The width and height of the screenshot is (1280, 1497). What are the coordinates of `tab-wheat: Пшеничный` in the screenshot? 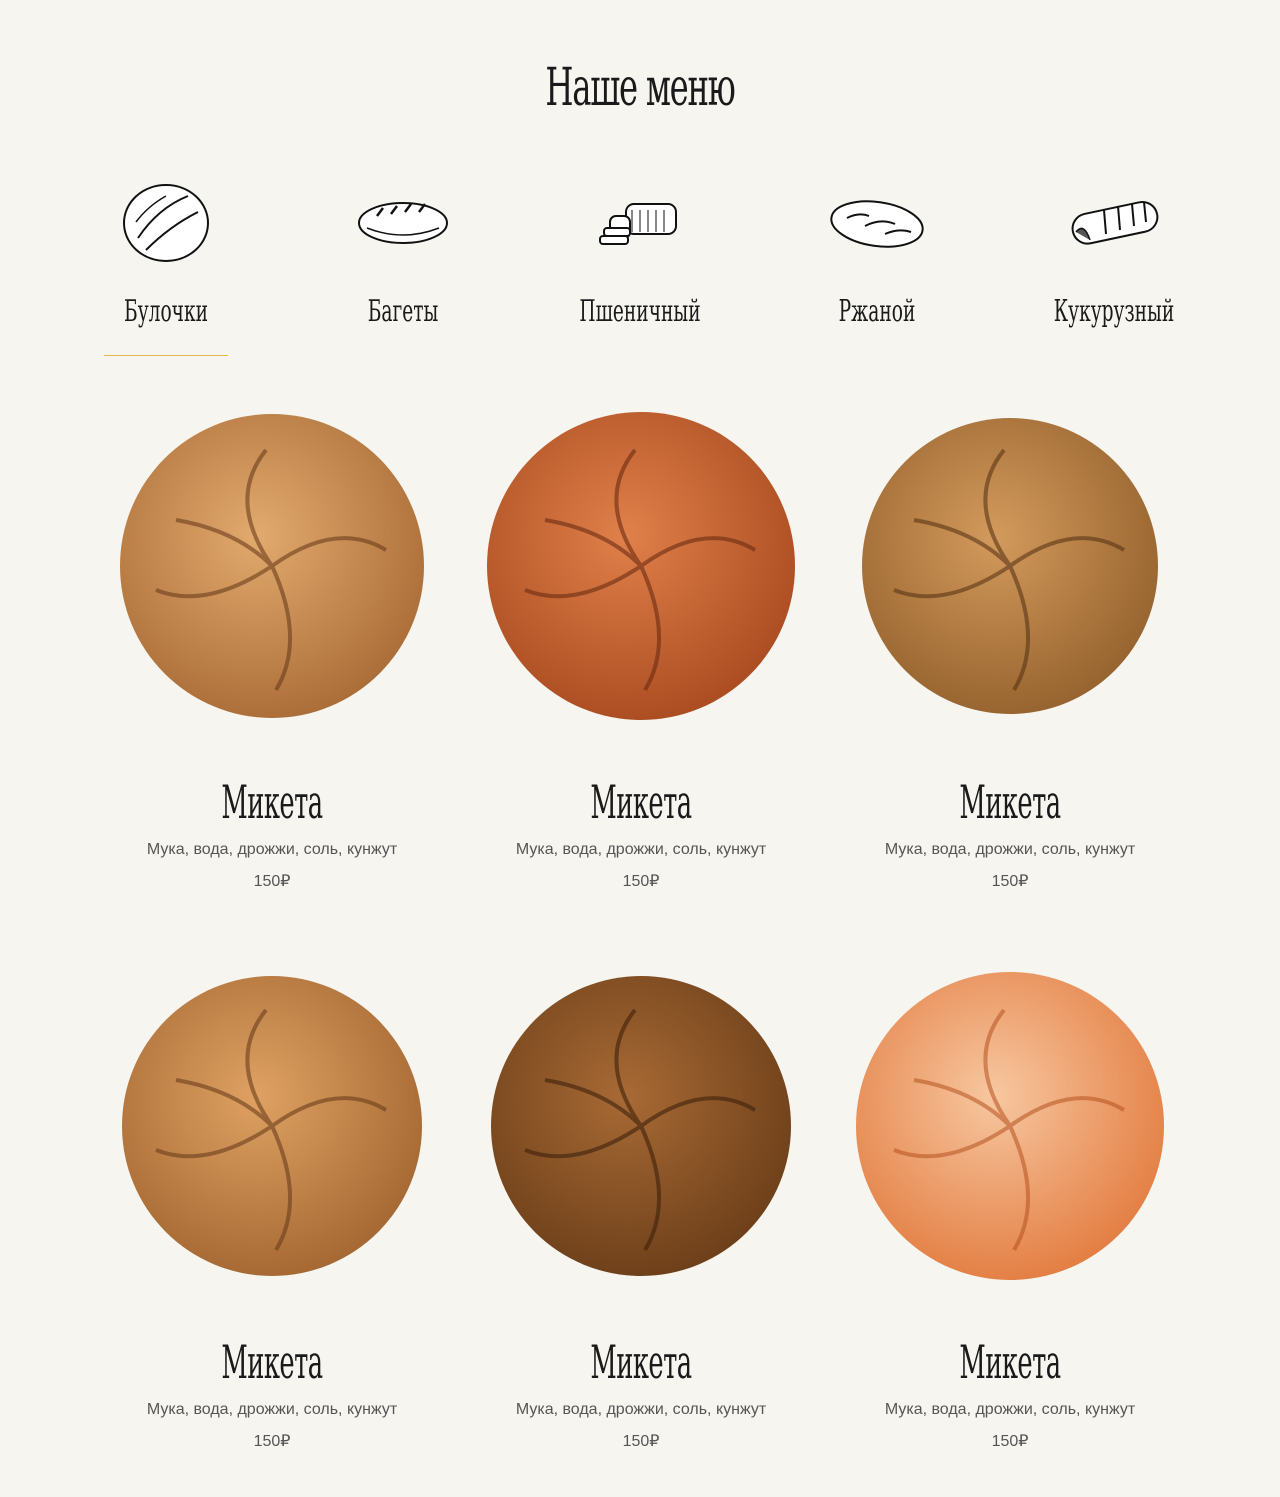 It's located at (640, 265).